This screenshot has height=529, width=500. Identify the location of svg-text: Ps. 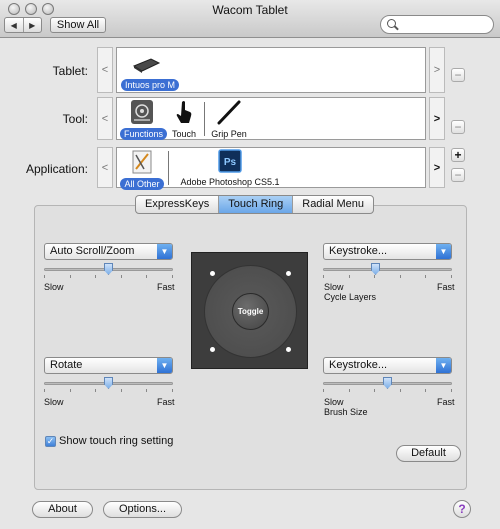
(230, 162).